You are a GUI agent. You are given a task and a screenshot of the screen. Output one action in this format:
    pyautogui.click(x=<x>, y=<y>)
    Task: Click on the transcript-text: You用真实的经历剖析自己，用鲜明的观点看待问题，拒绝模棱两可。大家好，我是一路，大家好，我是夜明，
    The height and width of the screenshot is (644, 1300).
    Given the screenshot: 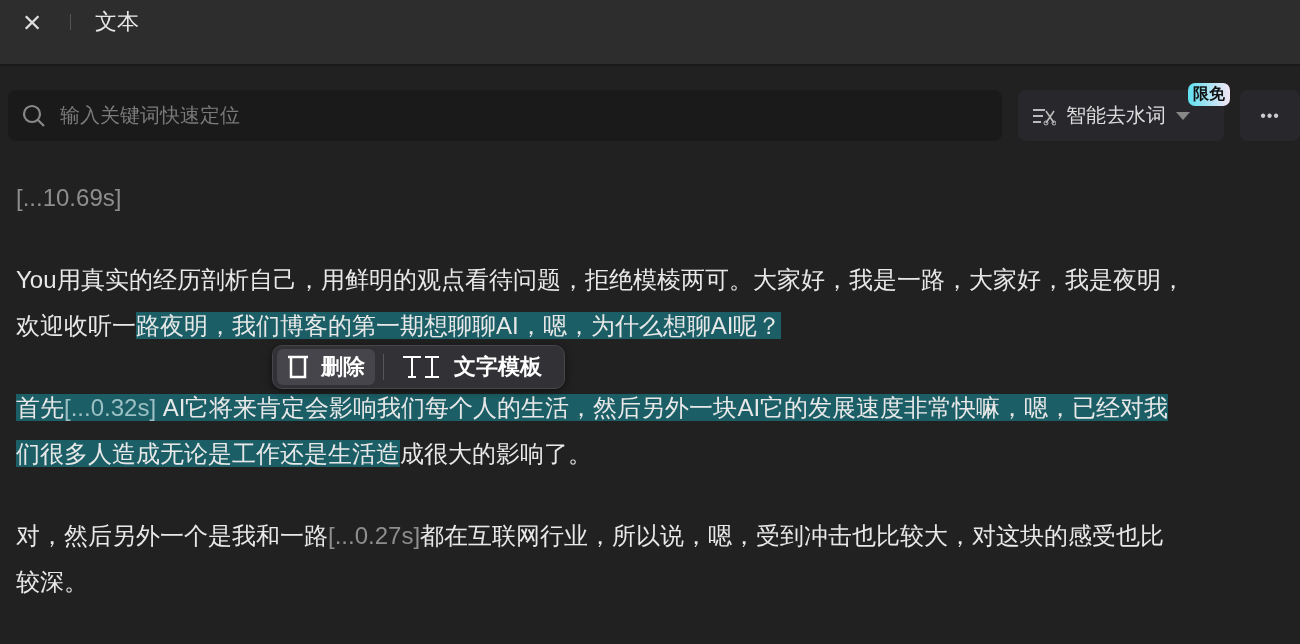 What is the action you would take?
    pyautogui.click(x=600, y=279)
    